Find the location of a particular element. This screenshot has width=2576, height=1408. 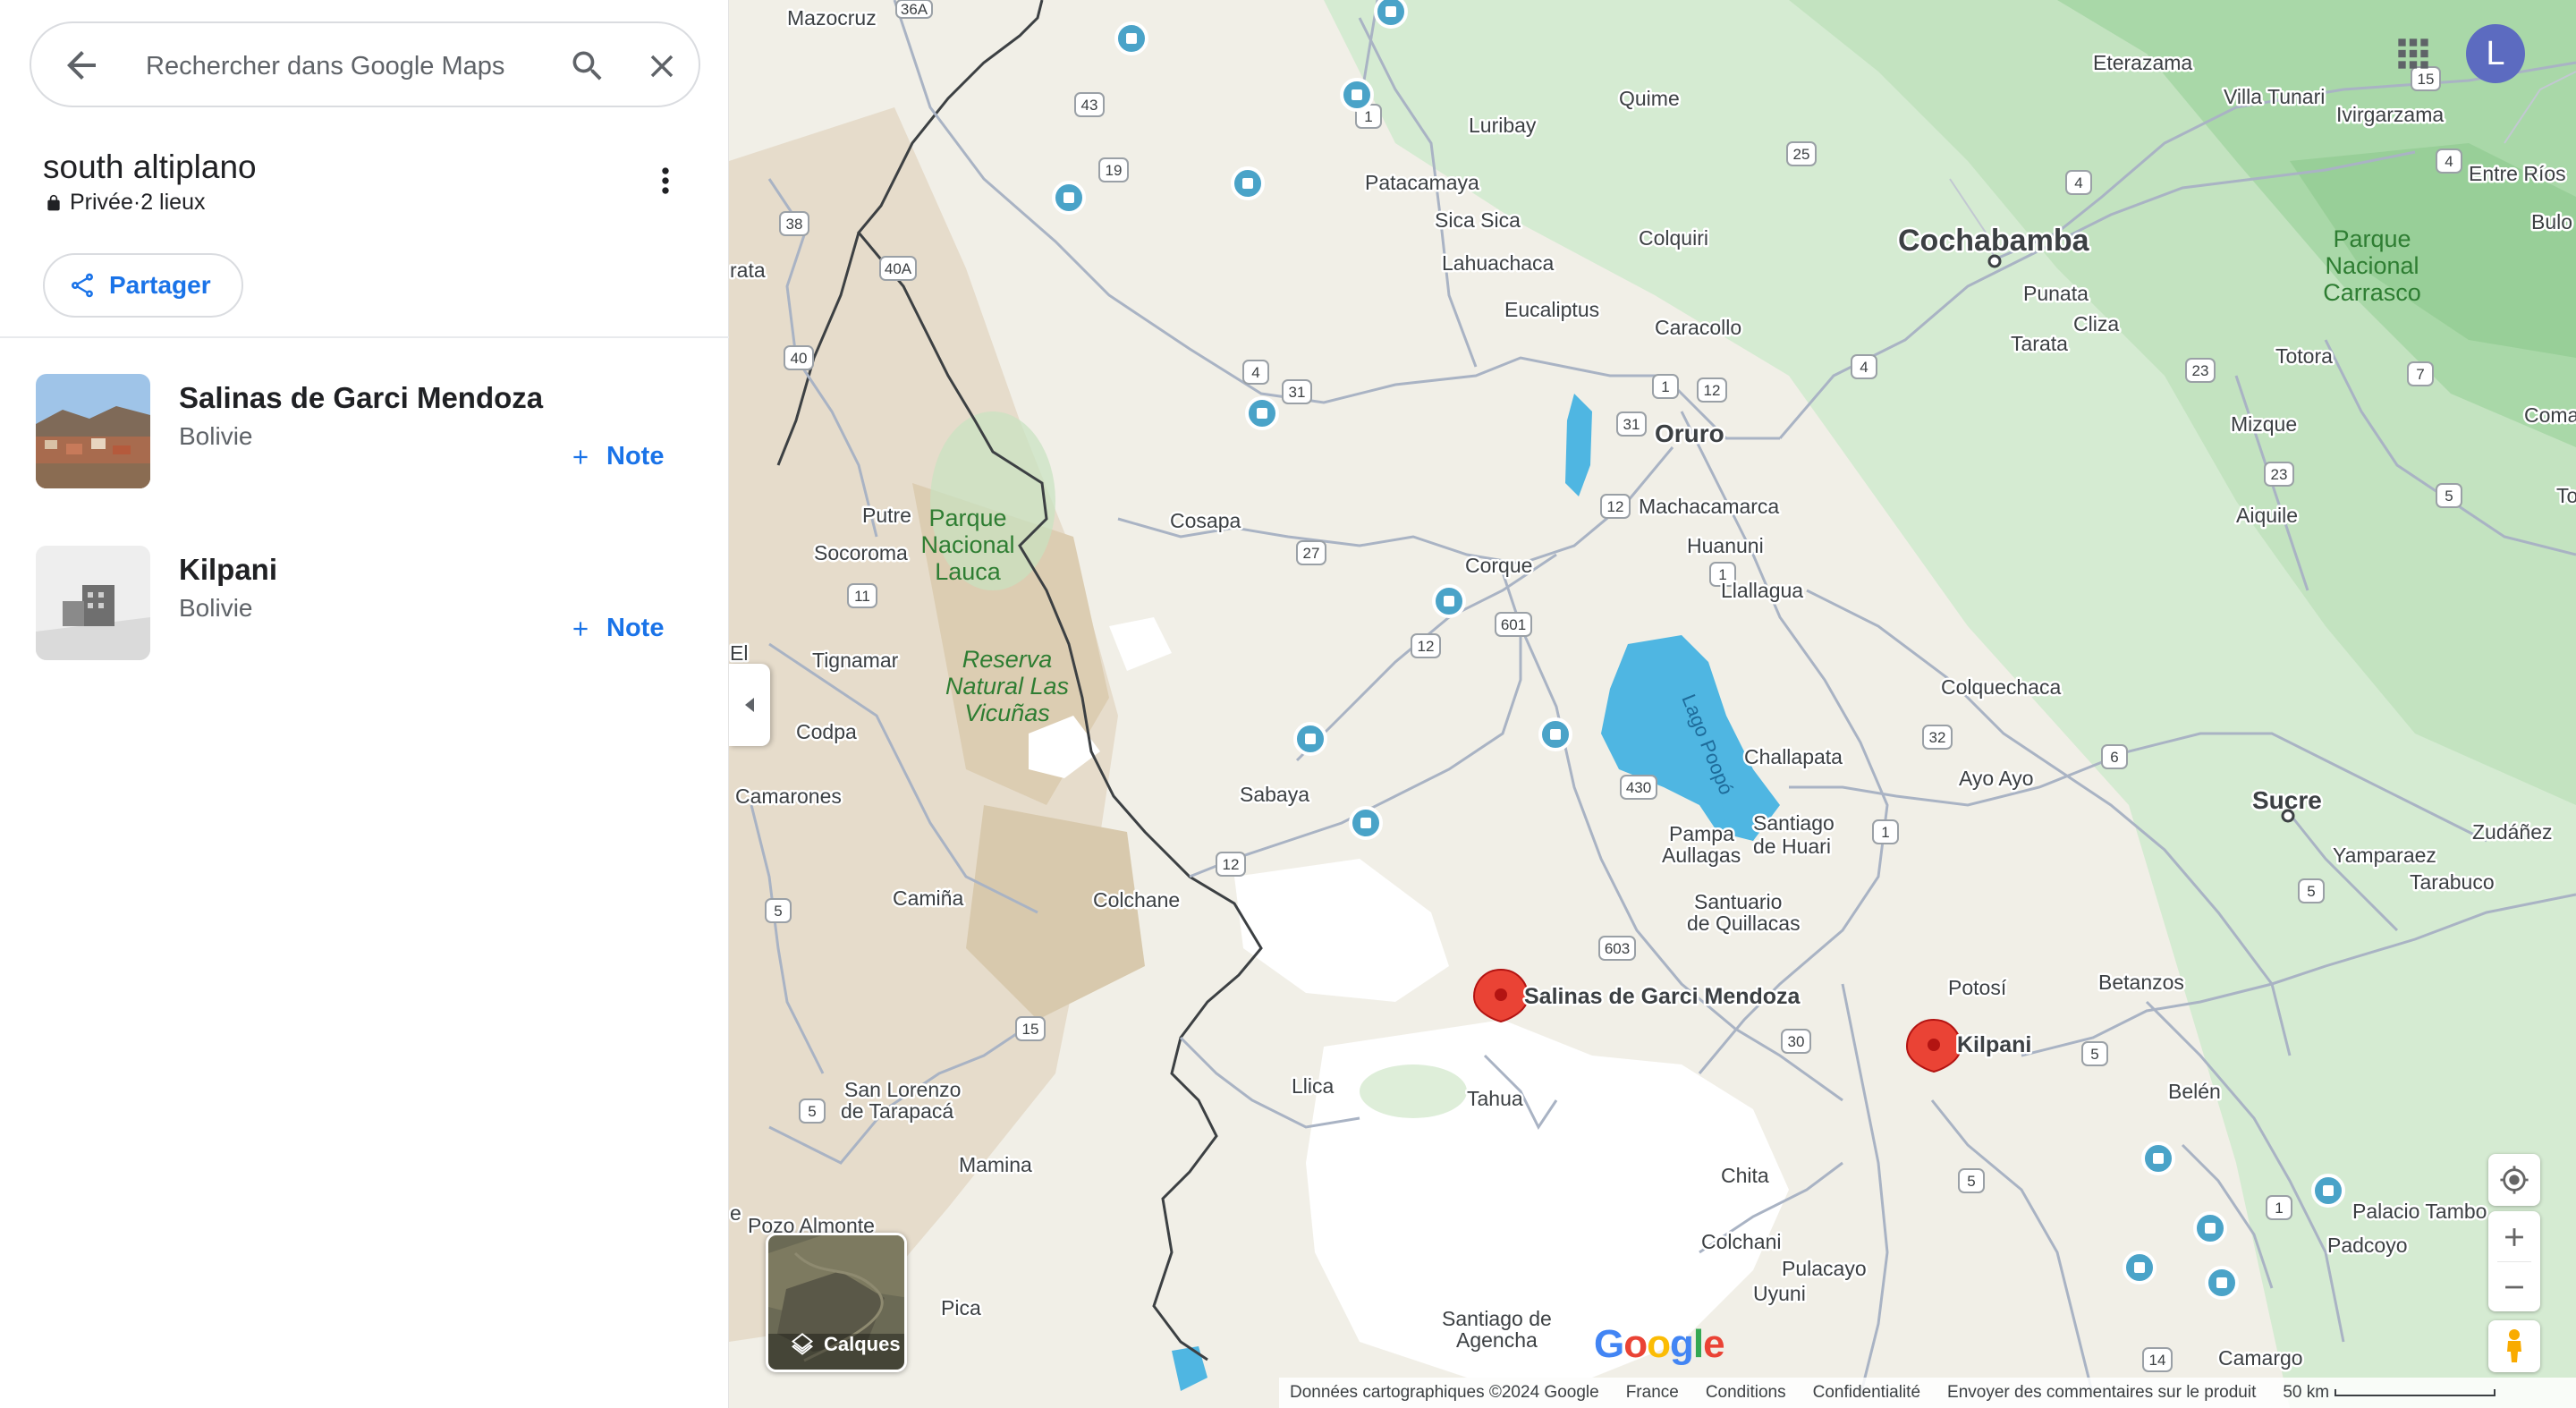

road-shield: 5 is located at coordinates (2311, 891).